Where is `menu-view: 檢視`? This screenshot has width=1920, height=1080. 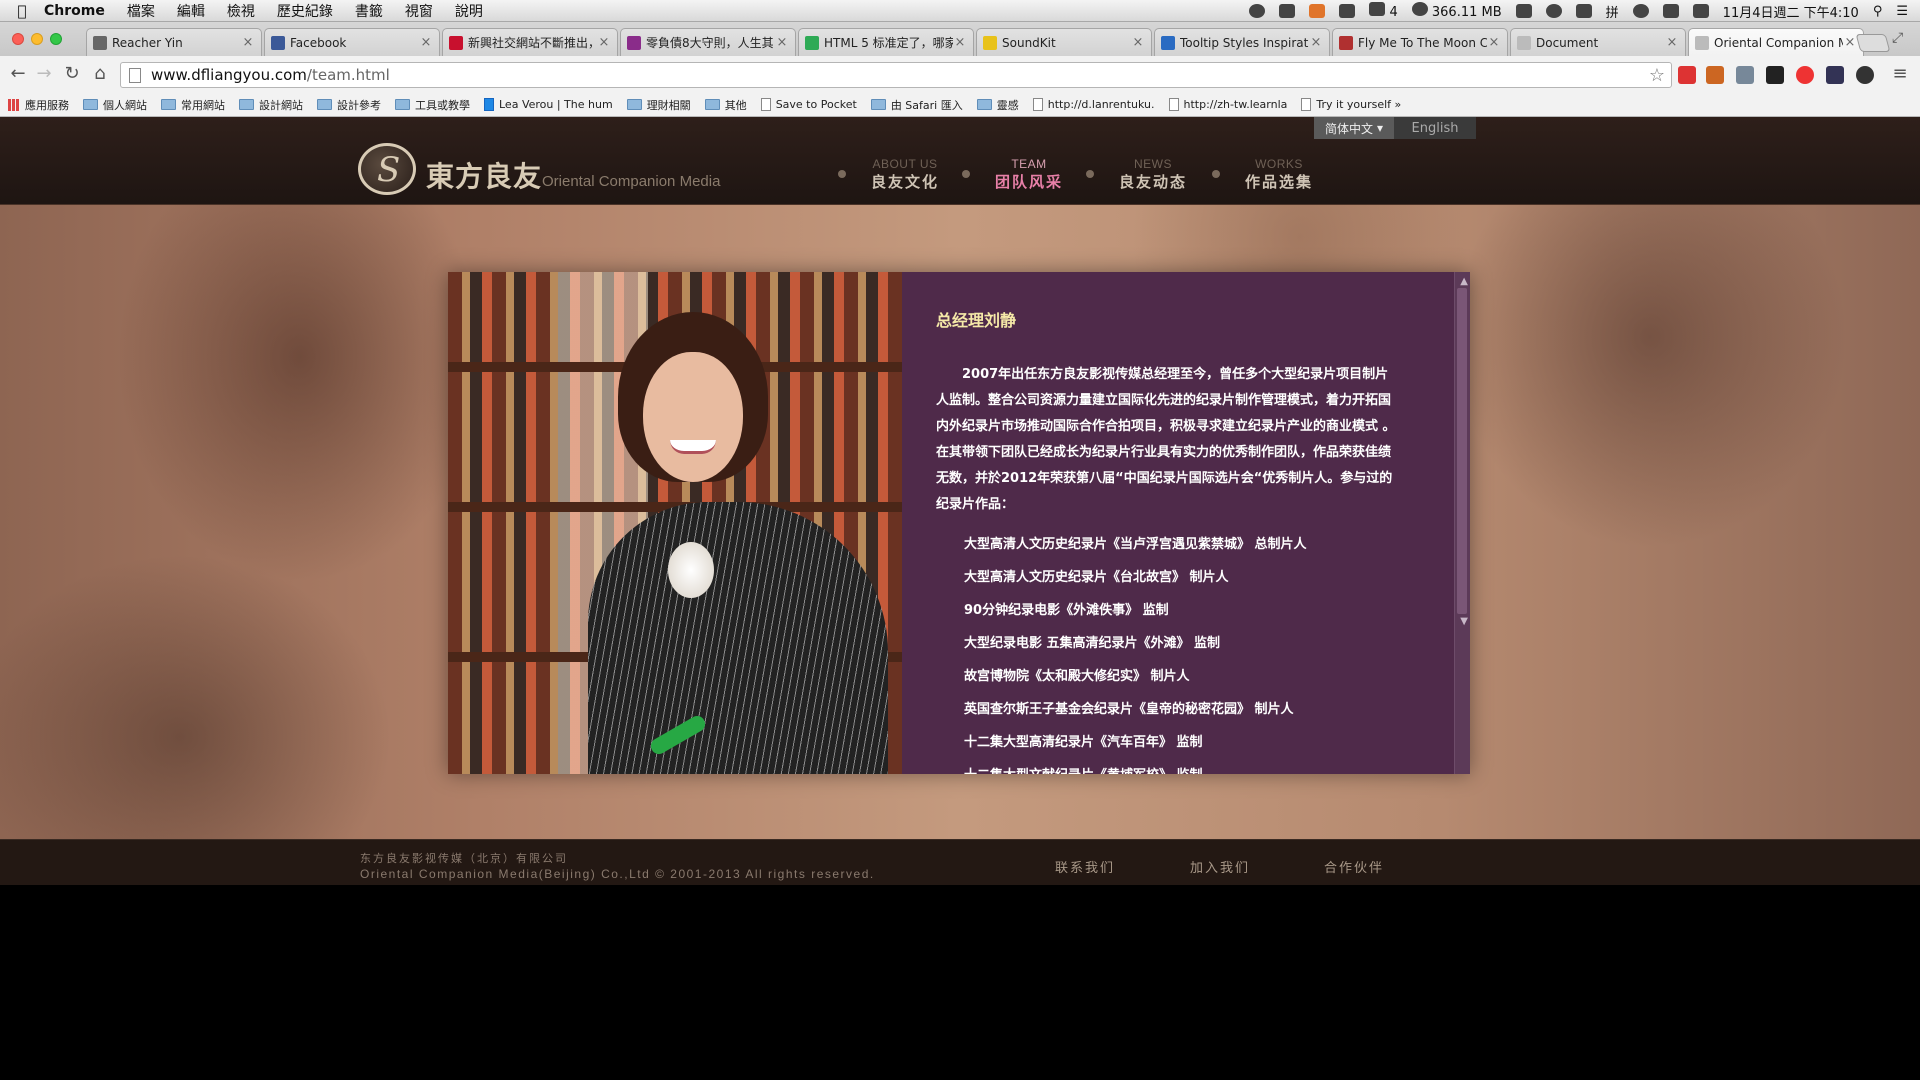
menu-view: 檢視 is located at coordinates (241, 11).